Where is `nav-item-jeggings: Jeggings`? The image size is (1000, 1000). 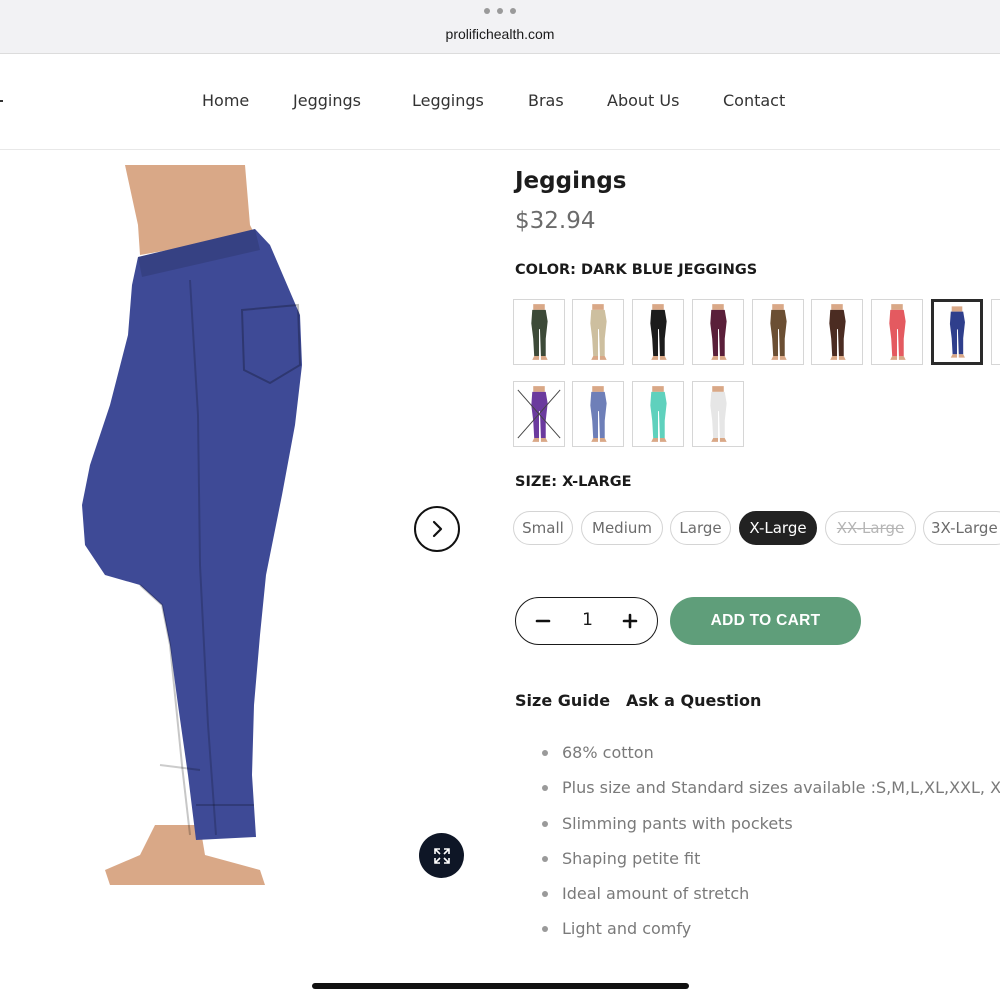 nav-item-jeggings: Jeggings is located at coordinates (327, 100).